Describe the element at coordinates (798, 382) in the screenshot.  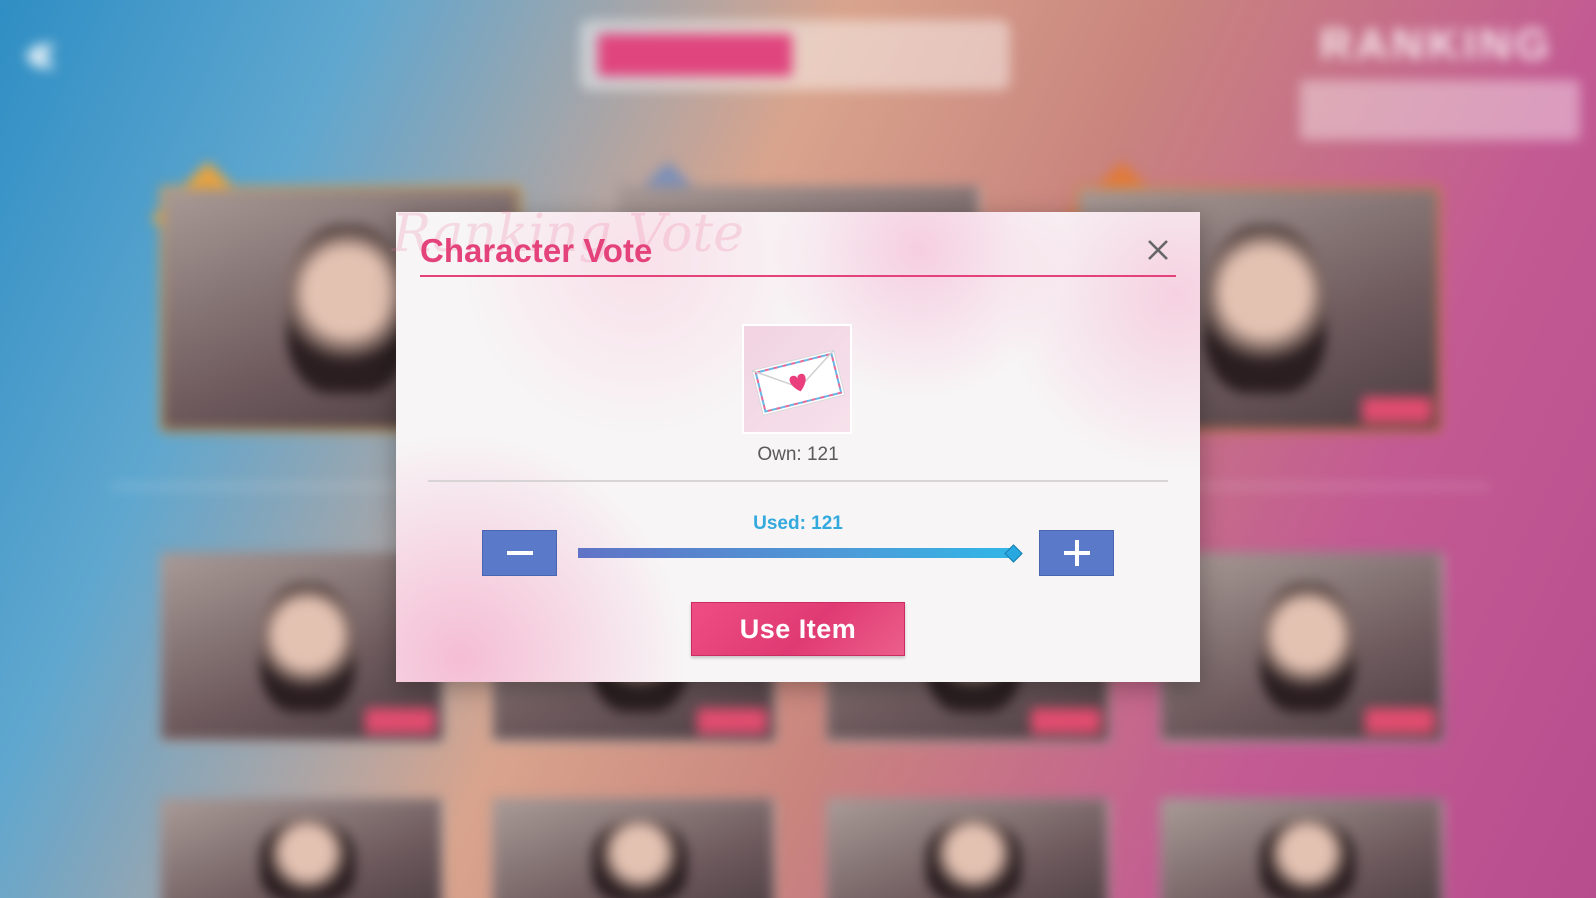
I see `envelope-heart-icon` at that location.